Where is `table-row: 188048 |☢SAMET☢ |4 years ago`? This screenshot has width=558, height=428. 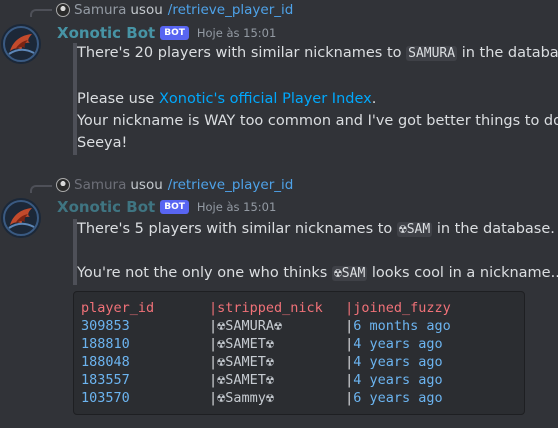
table-row: 188048 |☢SAMET☢ |4 years ago is located at coordinates (262, 362).